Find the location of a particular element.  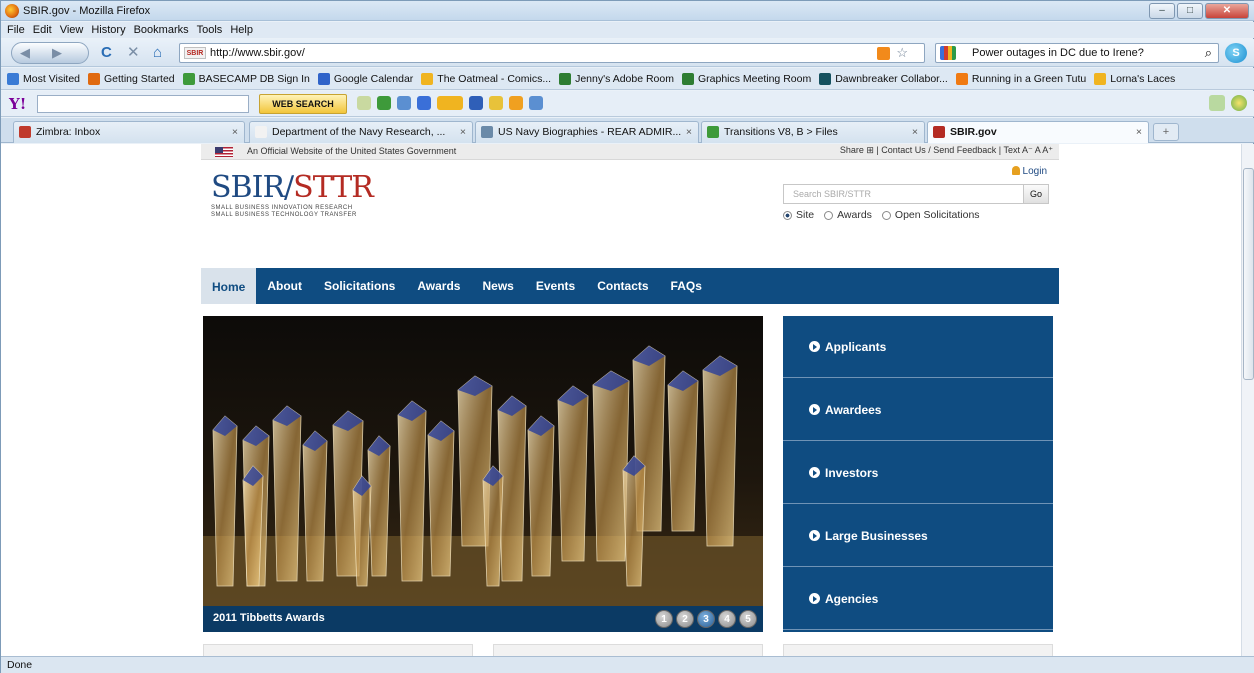

main-nav-item: About is located at coordinates (284, 286).